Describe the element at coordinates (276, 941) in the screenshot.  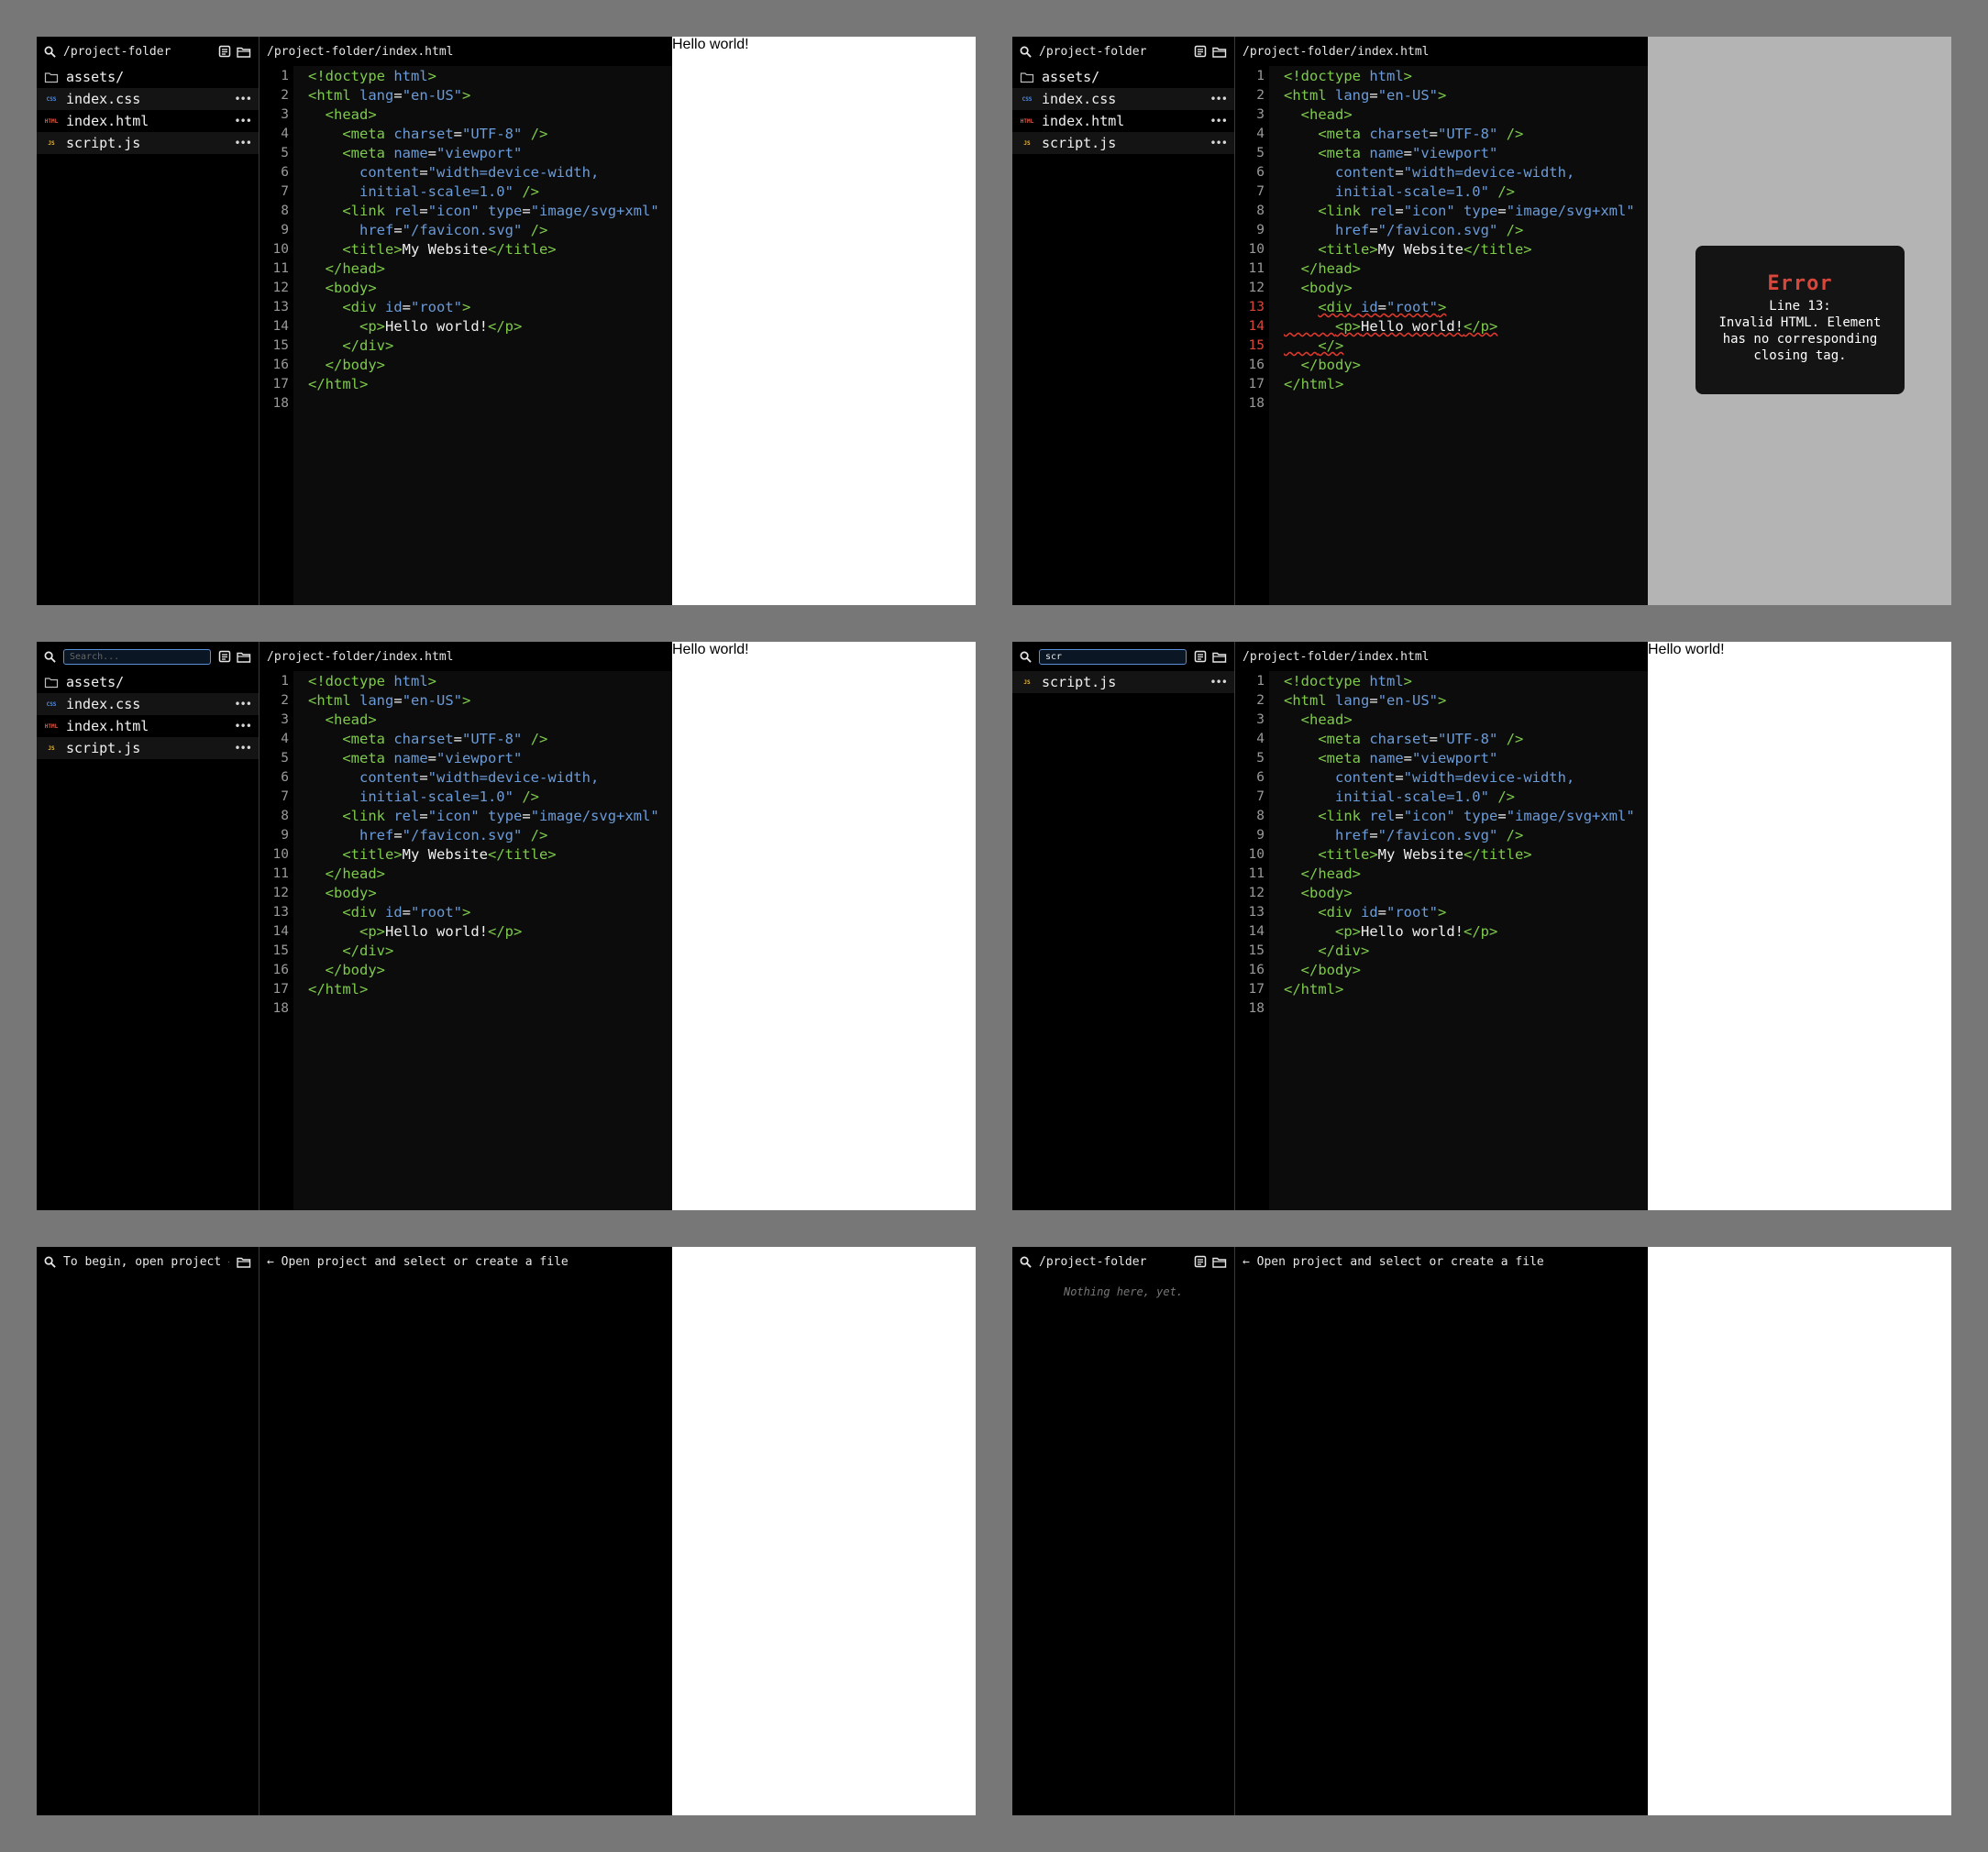
I see `line-numbers: 1 2 3 4 5 6 7 8 9 10 11 12 13 14 15 16 17 18` at that location.